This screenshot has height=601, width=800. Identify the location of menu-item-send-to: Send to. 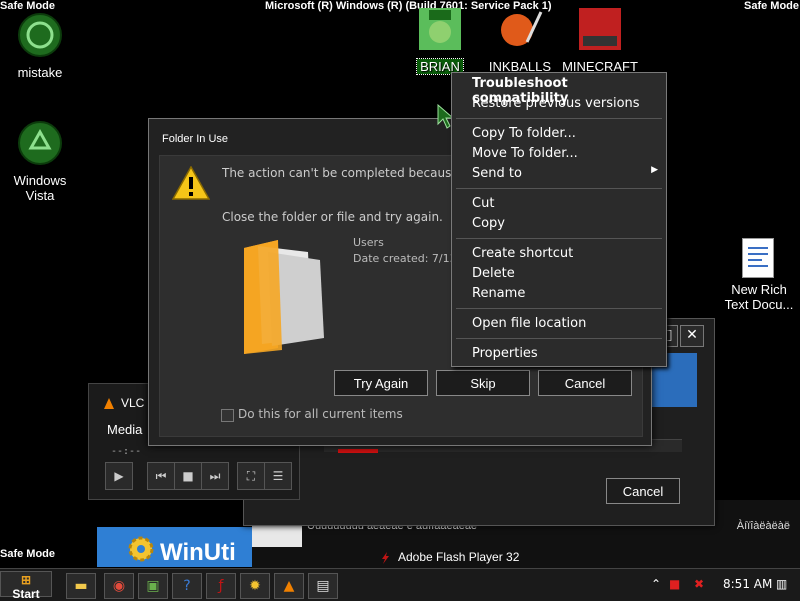
(497, 173).